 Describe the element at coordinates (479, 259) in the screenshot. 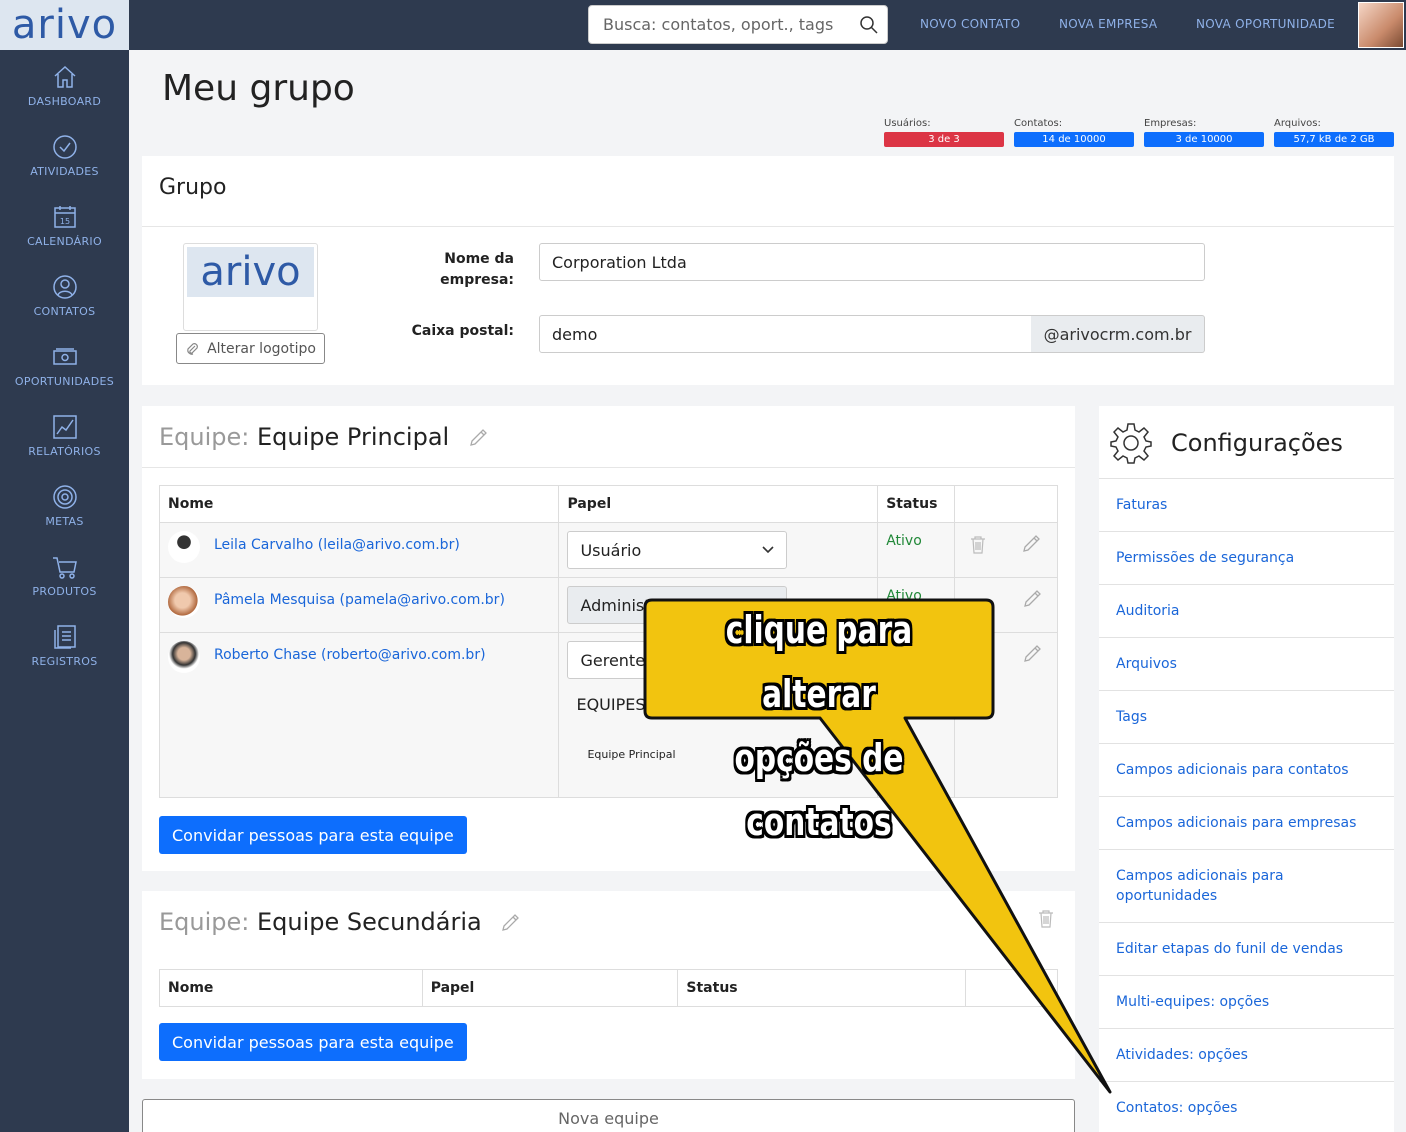

I see `company-name-label-line1: Nome da` at that location.